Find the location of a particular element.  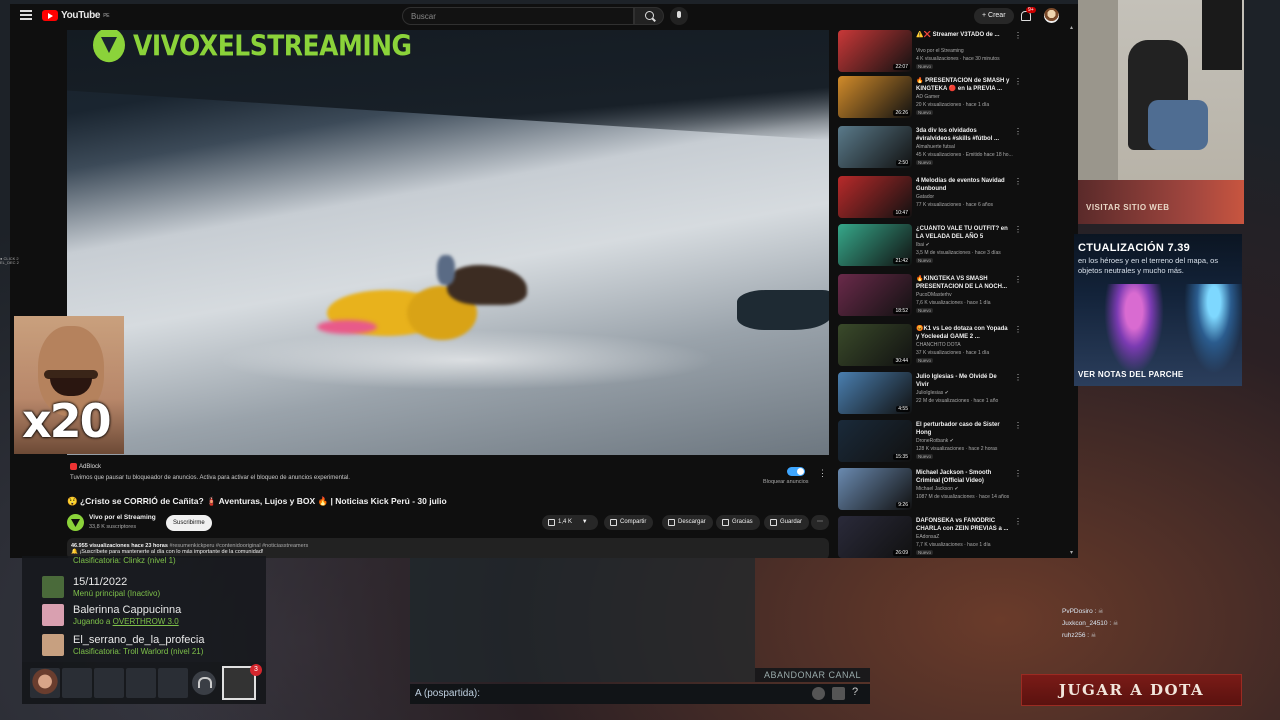

subscribe-button: Suscribirme is located at coordinates (189, 523).